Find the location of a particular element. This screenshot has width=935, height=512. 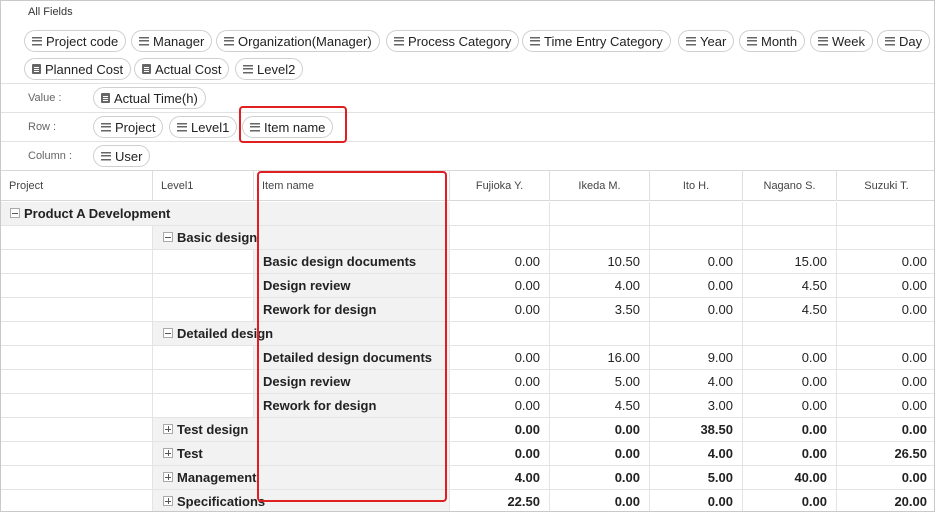

chip-label: Item name is located at coordinates (295, 127).